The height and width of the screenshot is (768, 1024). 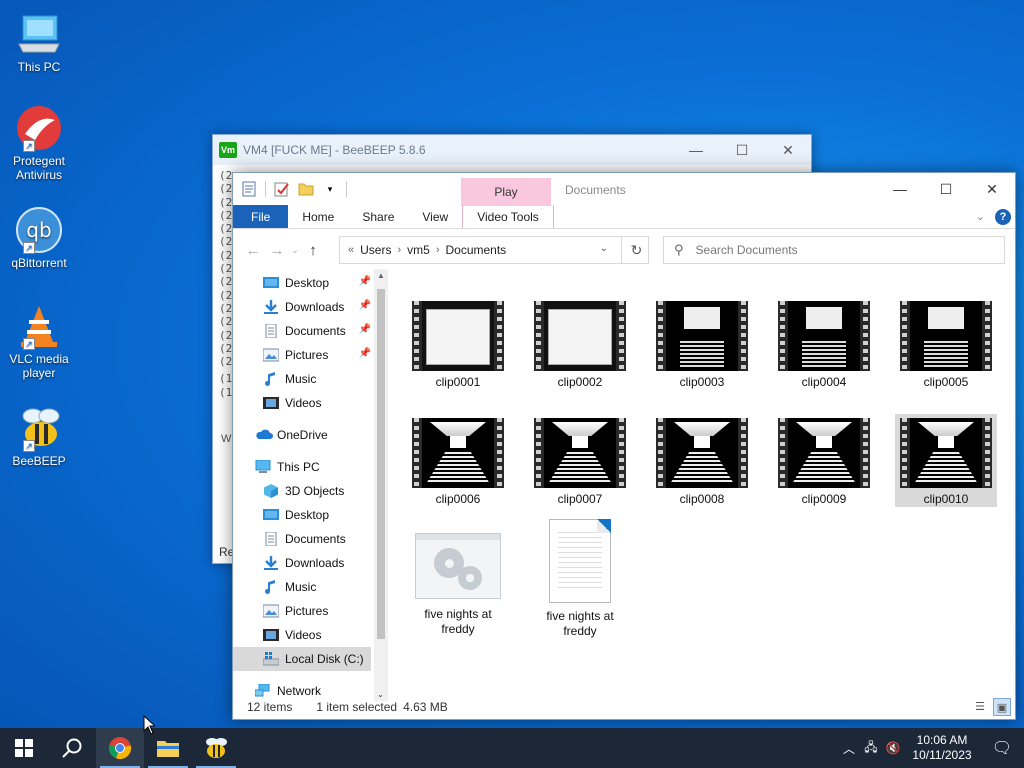 What do you see at coordinates (277, 250) in the screenshot?
I see `forward-arrow-icon: →` at bounding box center [277, 250].